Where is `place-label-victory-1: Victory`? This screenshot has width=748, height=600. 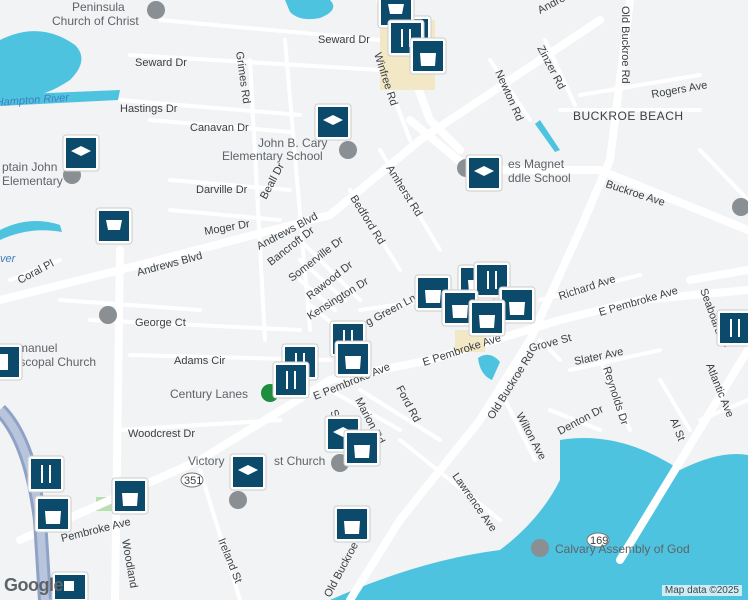
place-label-victory-1: Victory is located at coordinates (206, 461).